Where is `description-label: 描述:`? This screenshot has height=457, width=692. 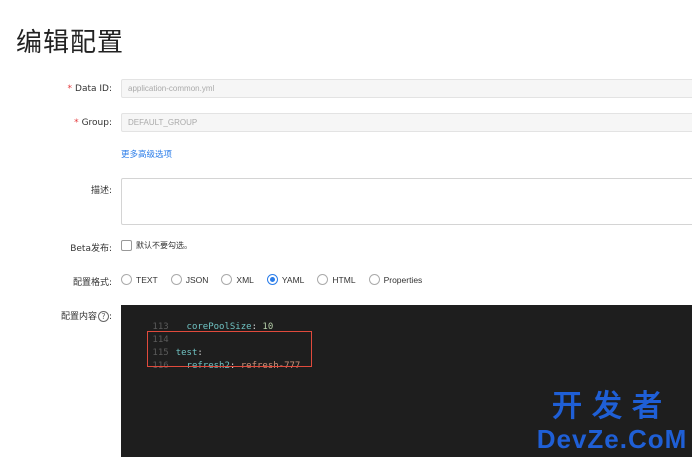
description-label: 描述: is located at coordinates (101, 191).